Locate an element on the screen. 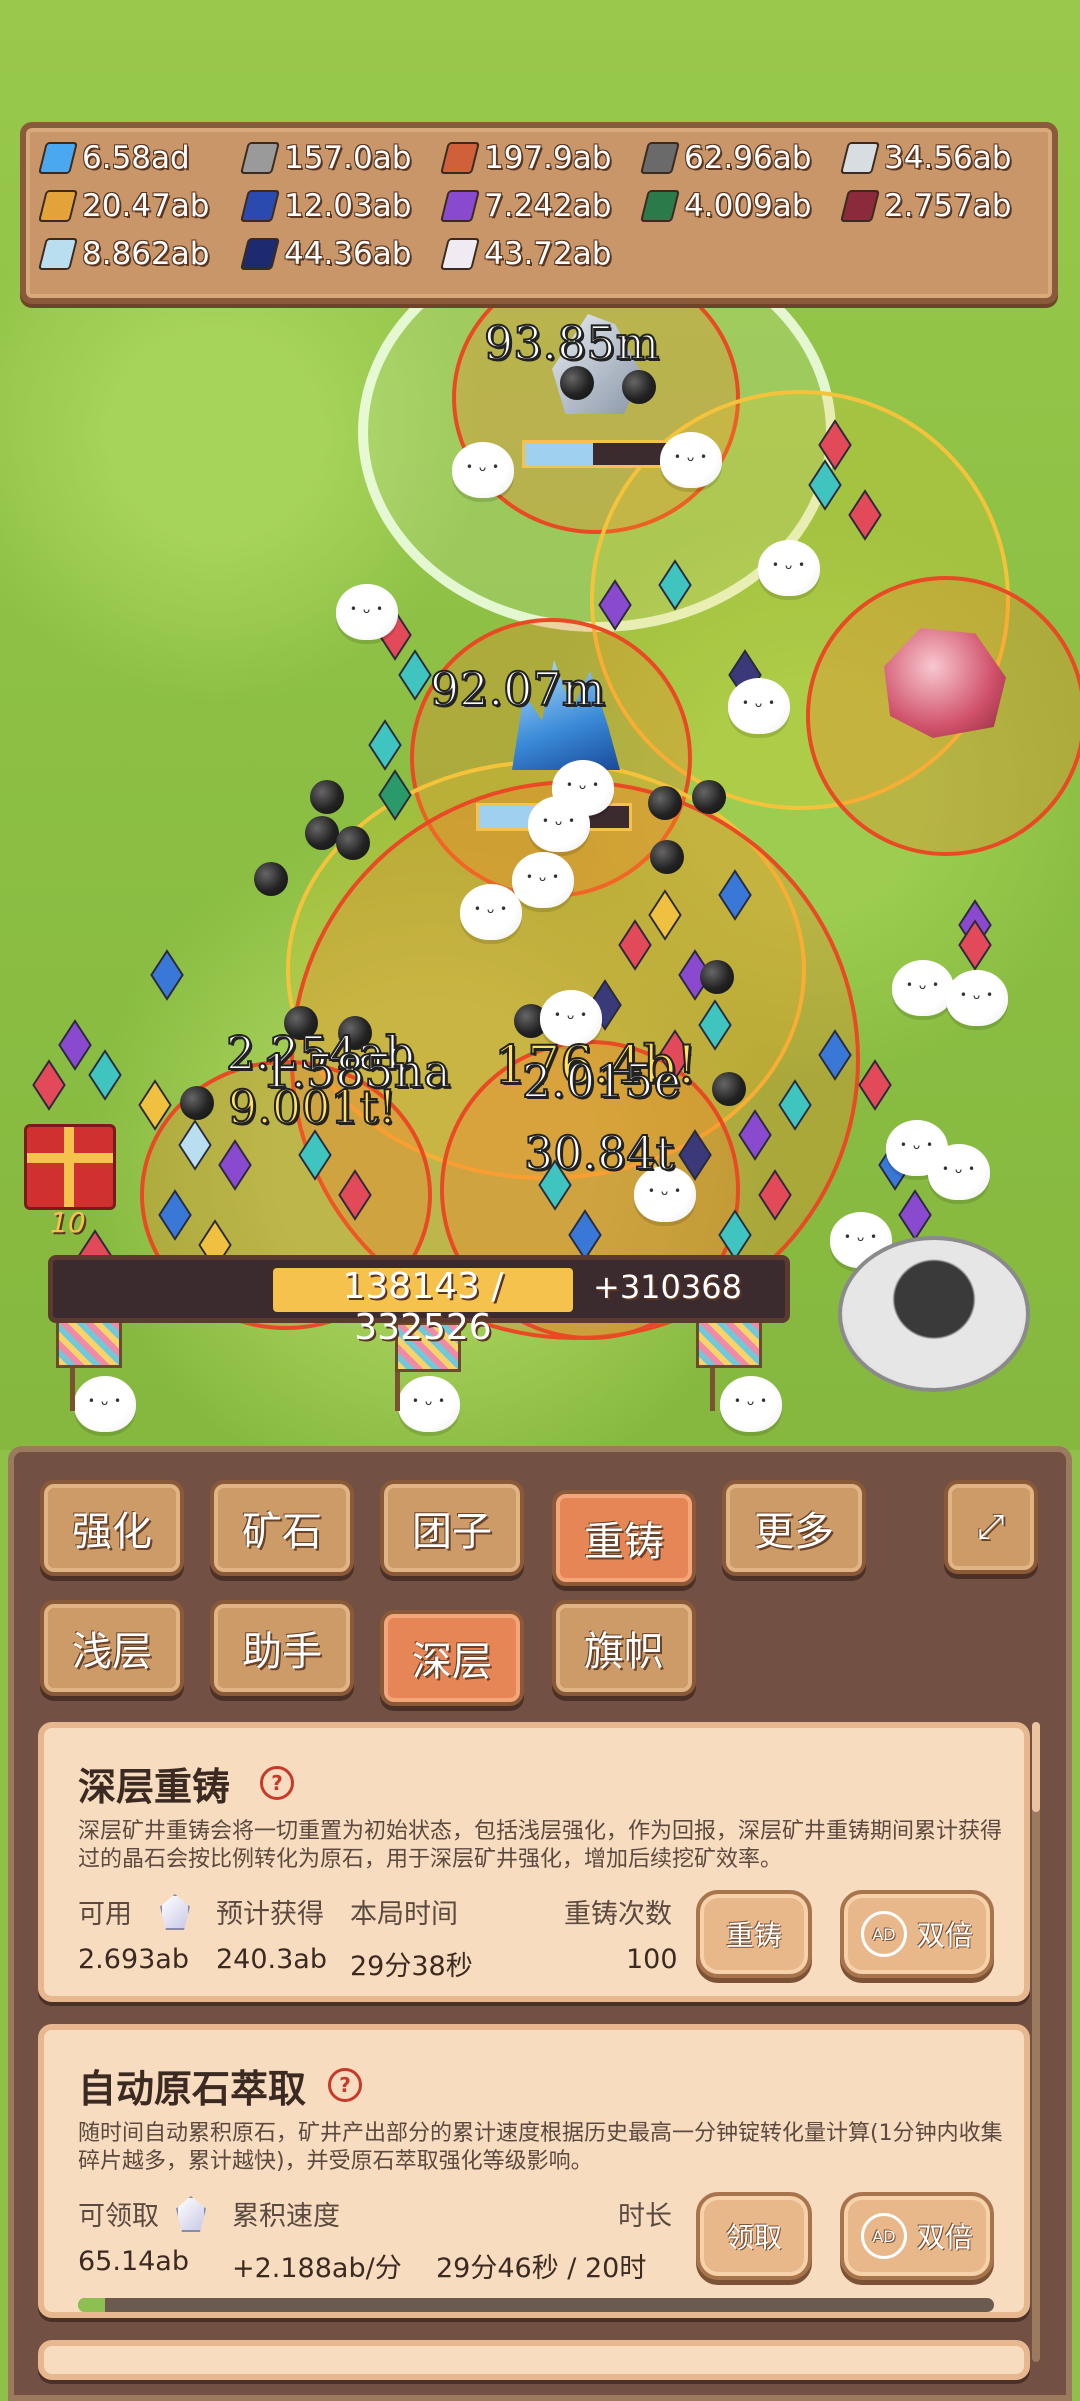  tab-more: 更多 is located at coordinates (794, 1528).